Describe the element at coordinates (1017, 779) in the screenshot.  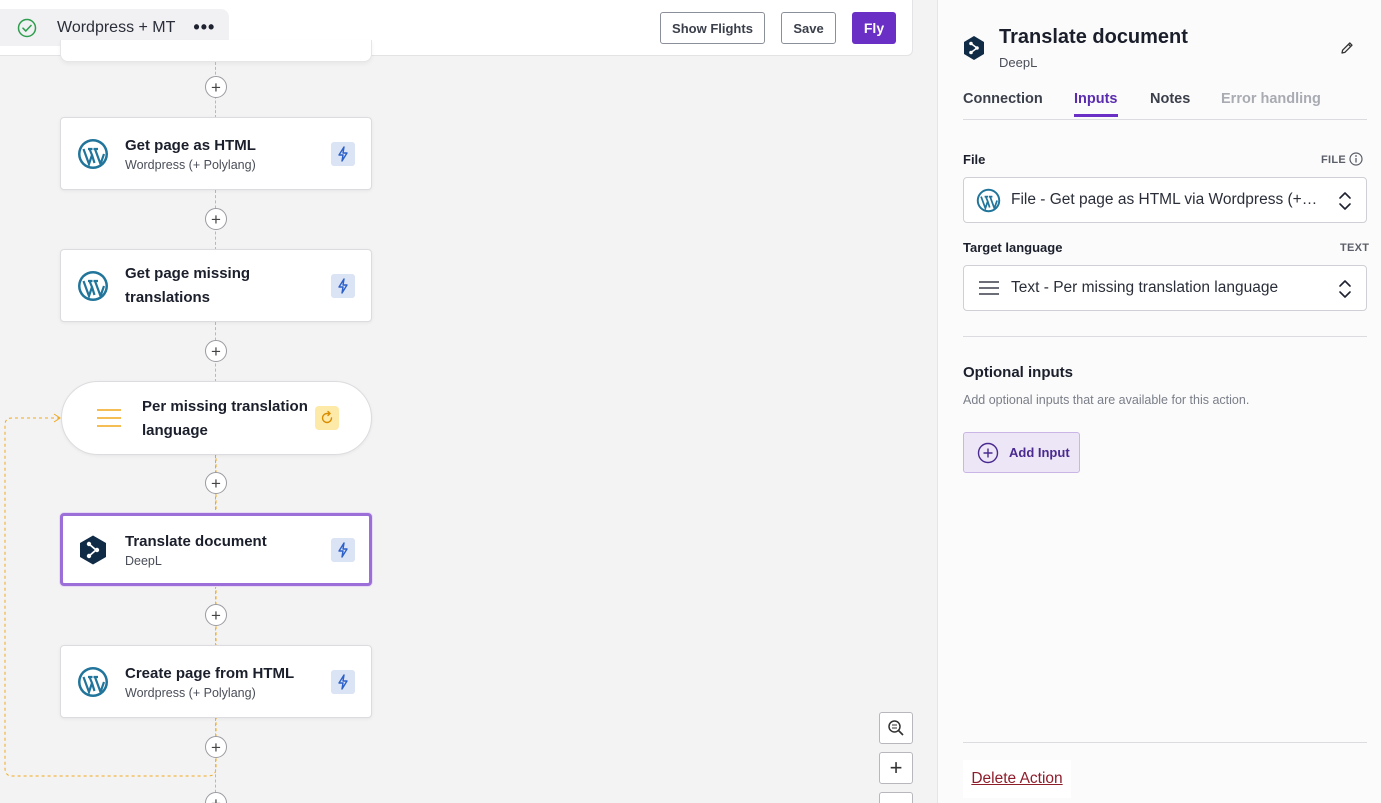
I see `delete-action-button: Delete Action` at that location.